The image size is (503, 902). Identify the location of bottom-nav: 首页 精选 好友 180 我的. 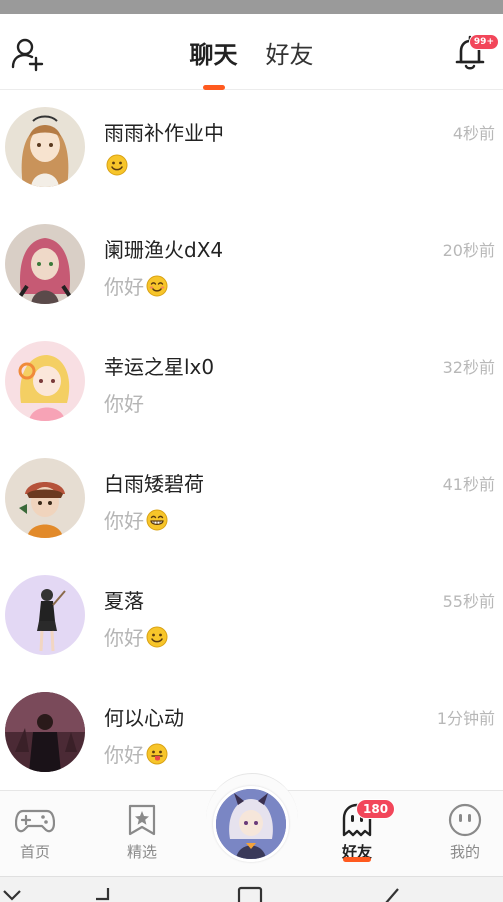
(251, 825).